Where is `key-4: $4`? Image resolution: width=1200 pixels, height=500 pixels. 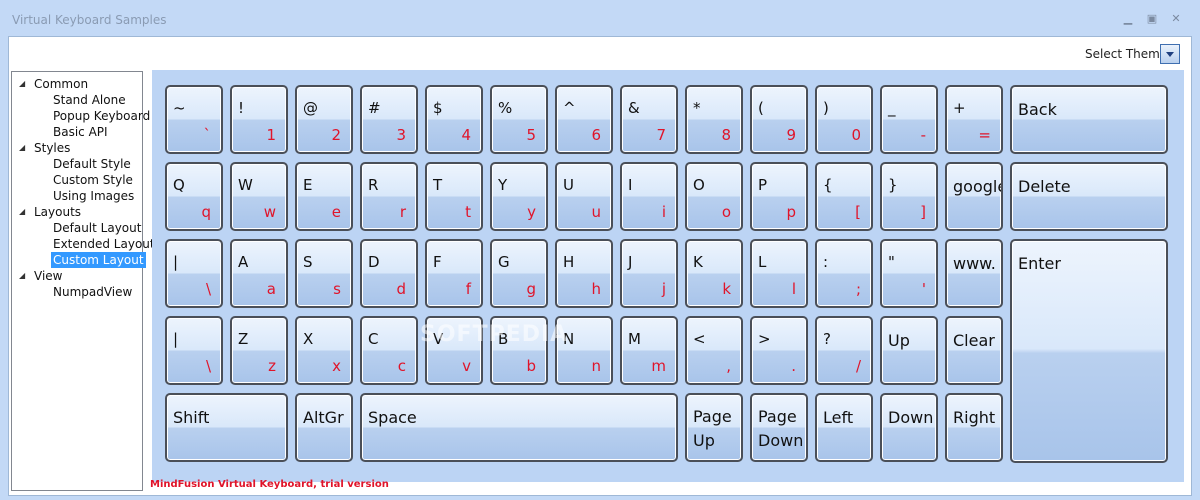 key-4: $4 is located at coordinates (454, 119).